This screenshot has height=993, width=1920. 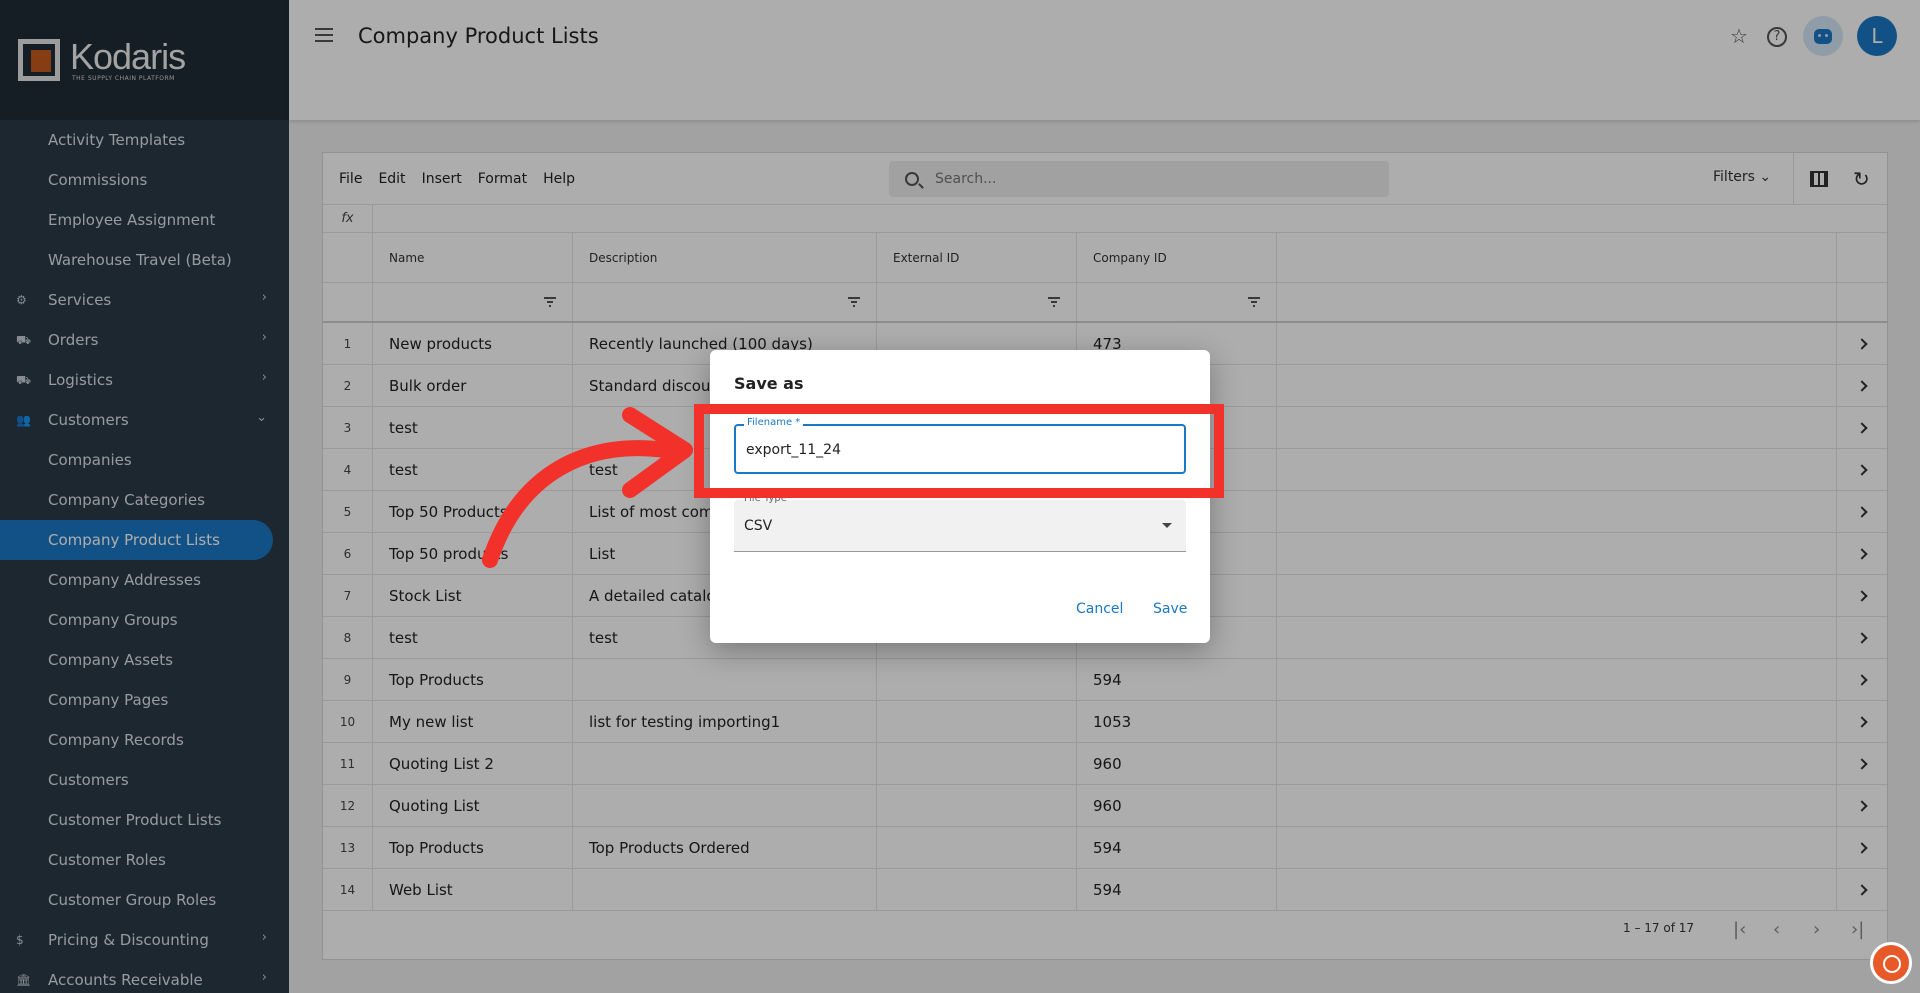 What do you see at coordinates (758, 526) in the screenshot?
I see `file-type-value: CSV` at bounding box center [758, 526].